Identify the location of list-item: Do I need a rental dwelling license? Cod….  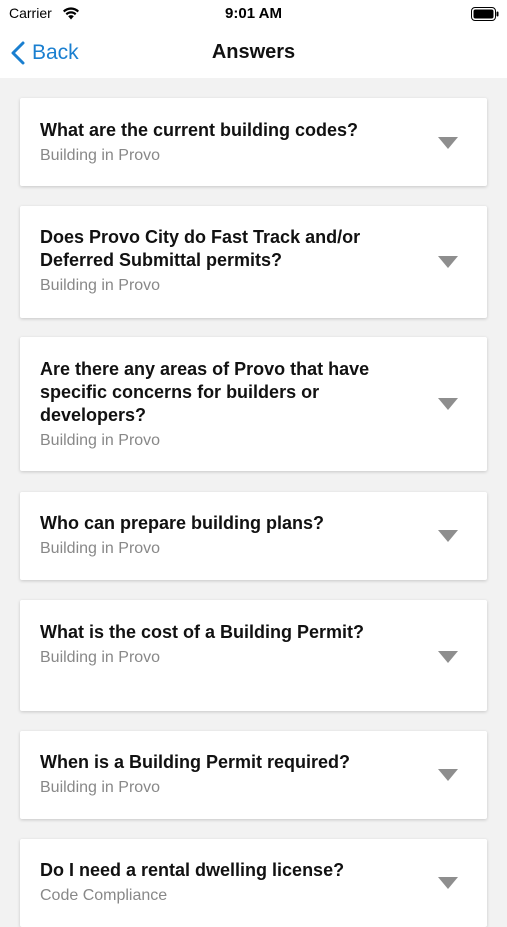
(253, 883).